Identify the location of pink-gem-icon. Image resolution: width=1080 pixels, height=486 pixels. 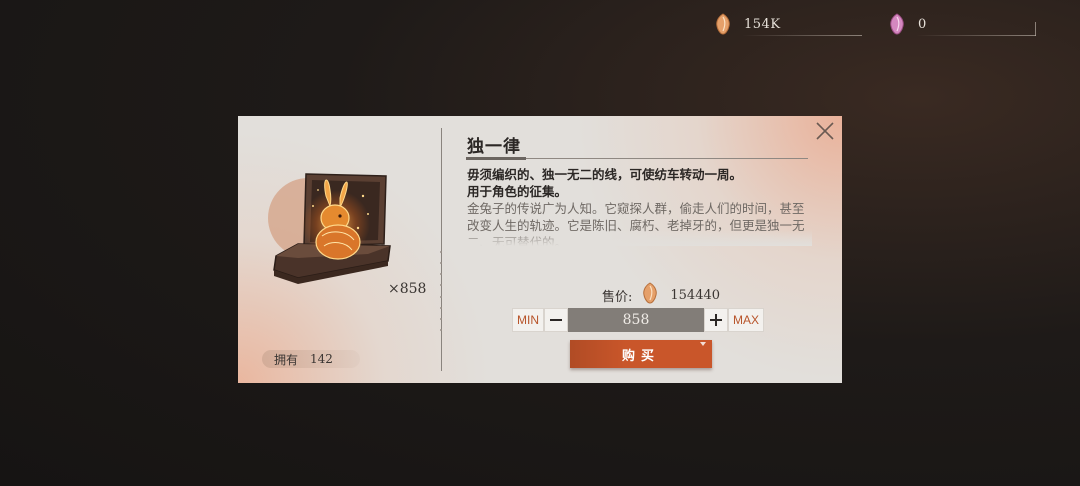
(897, 24).